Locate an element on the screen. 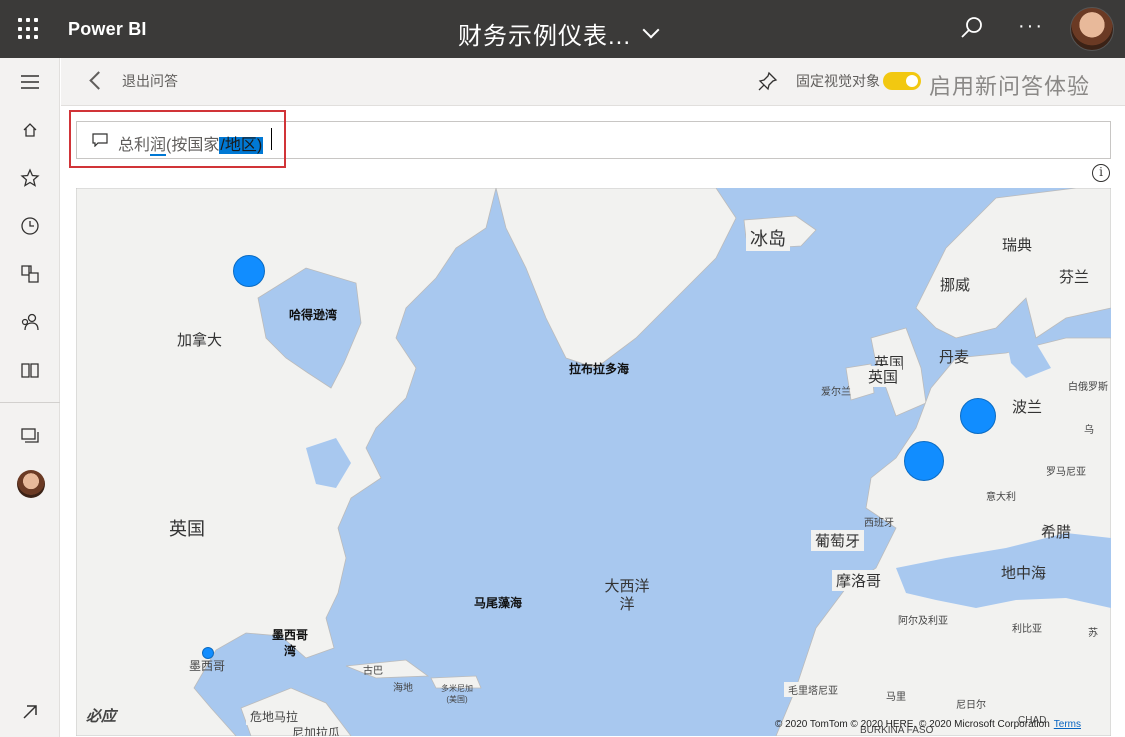 Image resolution: width=1125 pixels, height=737 pixels. qa-header: 退出问答 固定视觉对象 启用新问答体验 is located at coordinates (593, 82).